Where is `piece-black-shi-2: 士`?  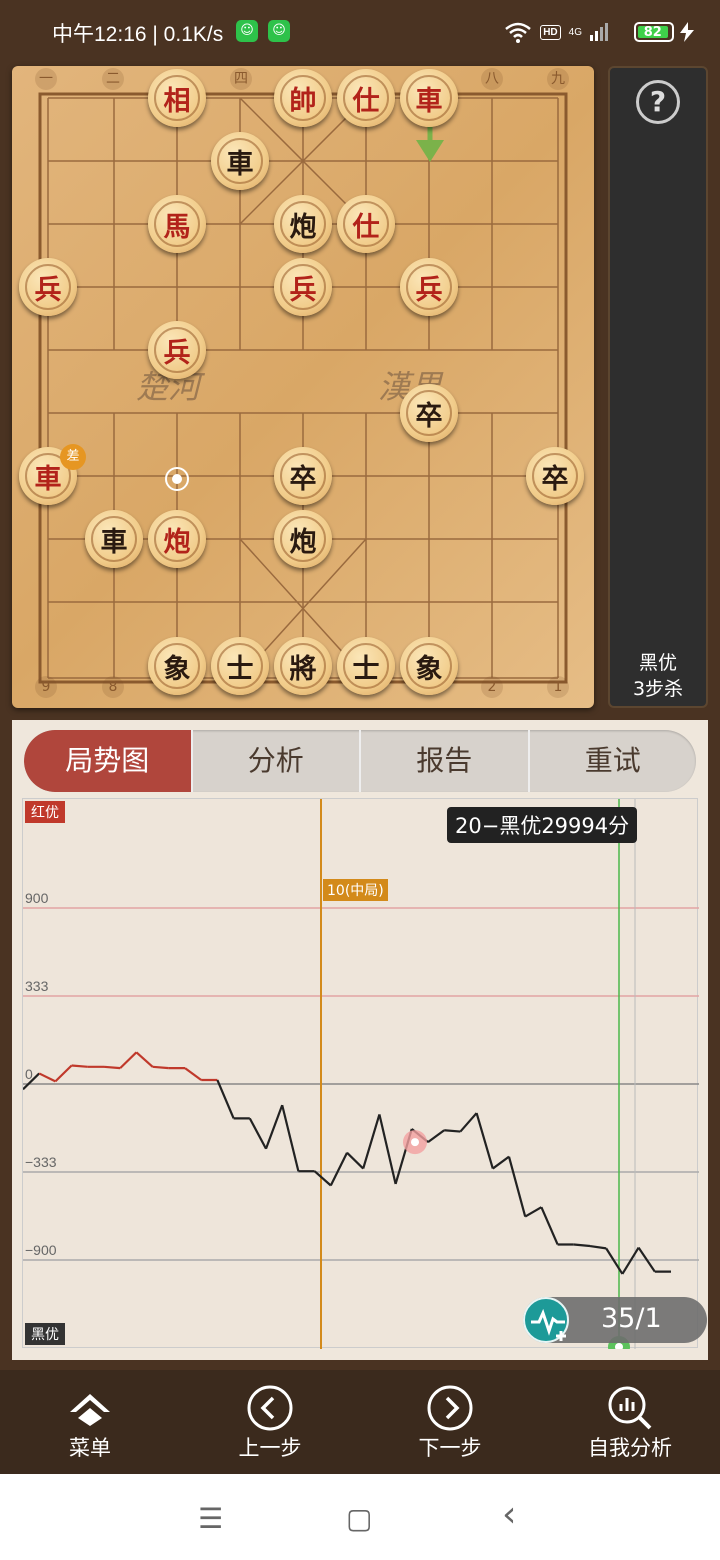 piece-black-shi-2: 士 is located at coordinates (366, 666).